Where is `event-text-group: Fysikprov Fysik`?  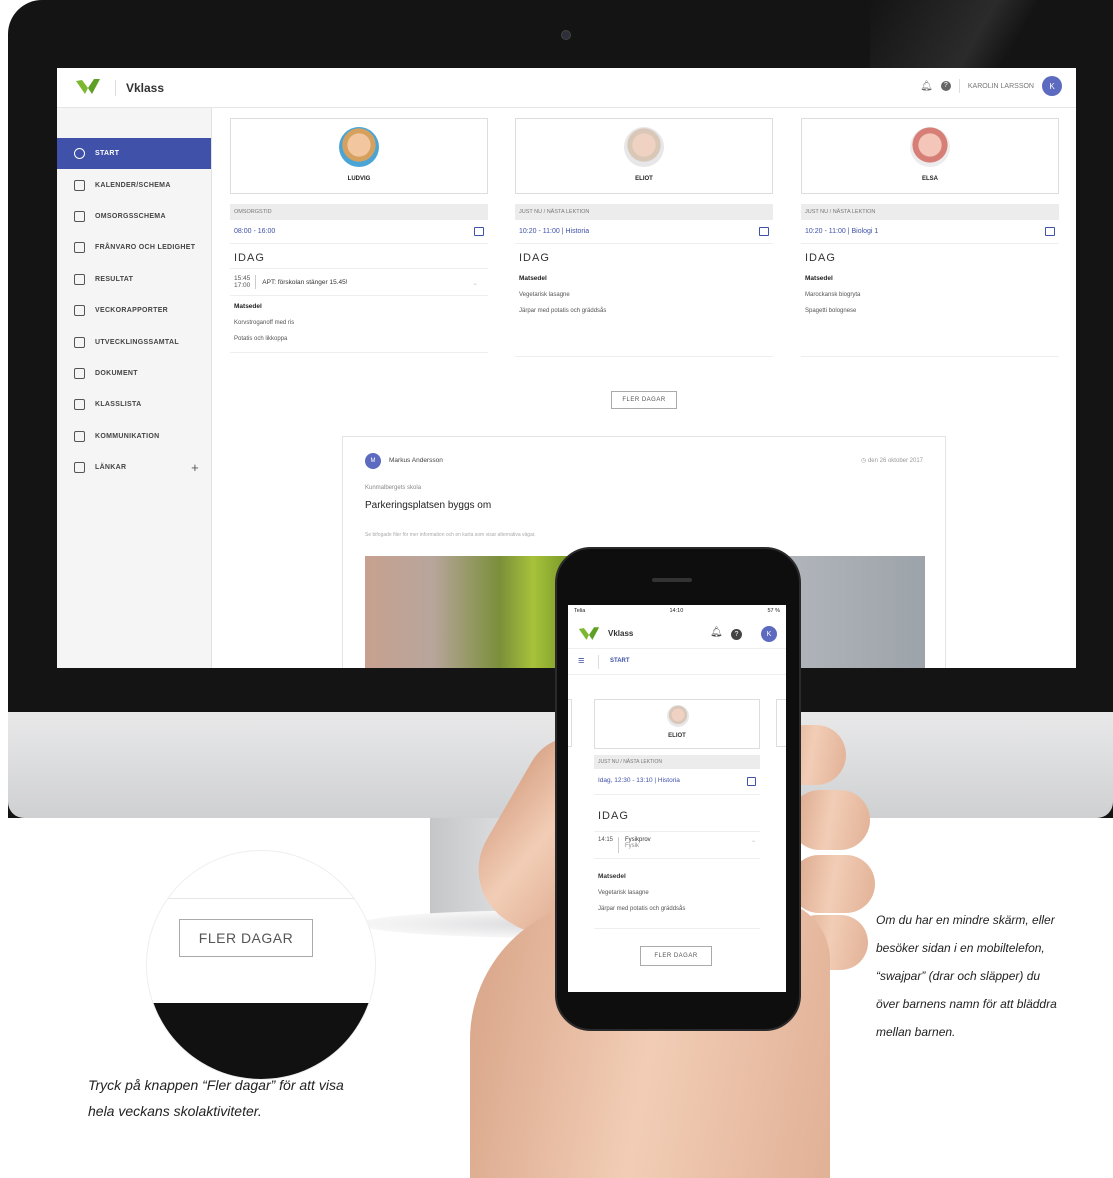 event-text-group: Fysikprov Fysik is located at coordinates (638, 845).